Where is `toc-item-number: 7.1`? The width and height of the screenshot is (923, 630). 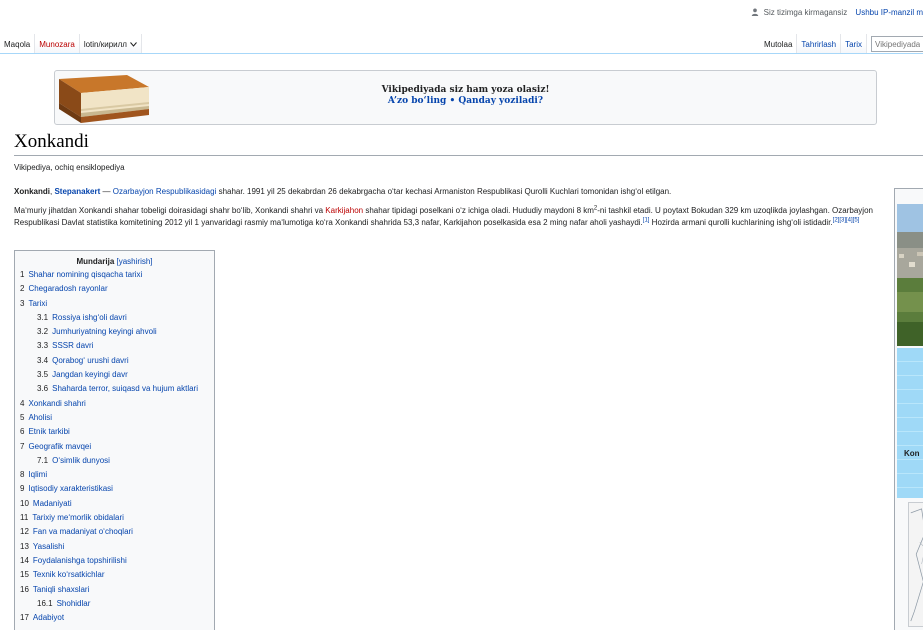 toc-item-number: 7.1 is located at coordinates (43, 460).